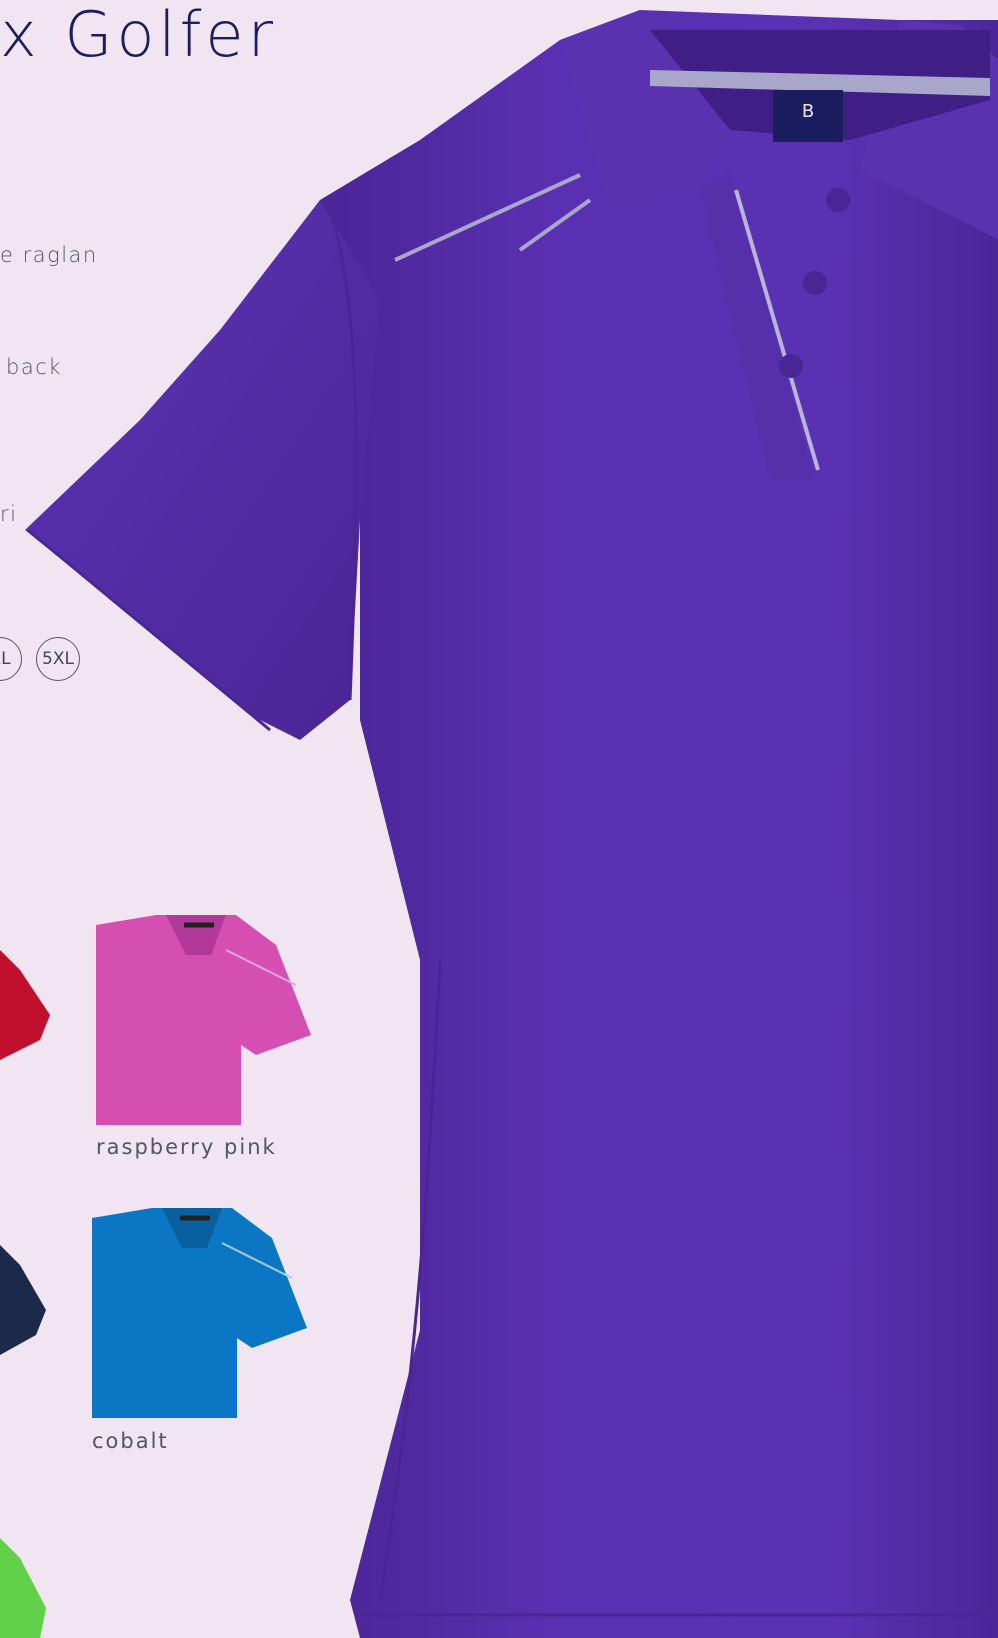 Image resolution: width=998 pixels, height=1638 pixels. I want to click on swatch-raspberry-pink, so click(206, 1020).